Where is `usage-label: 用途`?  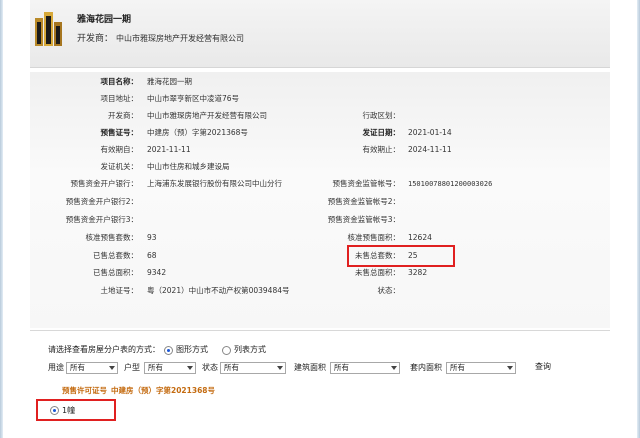 usage-label: 用途 is located at coordinates (56, 367).